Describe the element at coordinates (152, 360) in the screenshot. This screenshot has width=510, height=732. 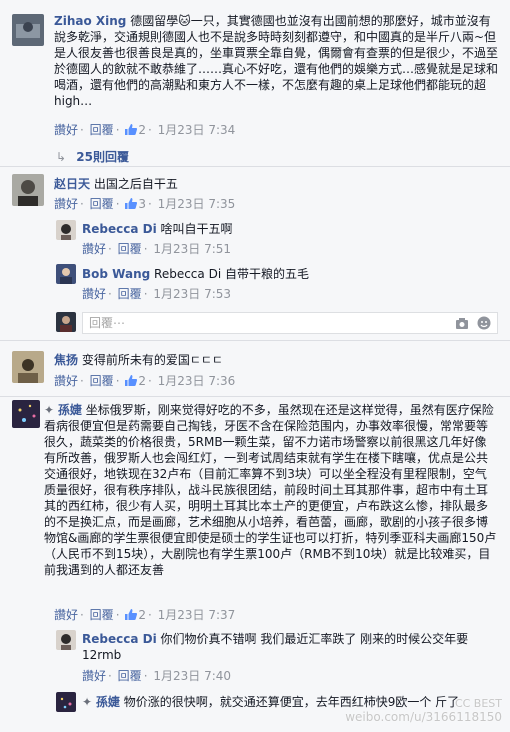
I see `comment-text: 变得前所未有的爱国ㄷㄷㄷ` at that location.